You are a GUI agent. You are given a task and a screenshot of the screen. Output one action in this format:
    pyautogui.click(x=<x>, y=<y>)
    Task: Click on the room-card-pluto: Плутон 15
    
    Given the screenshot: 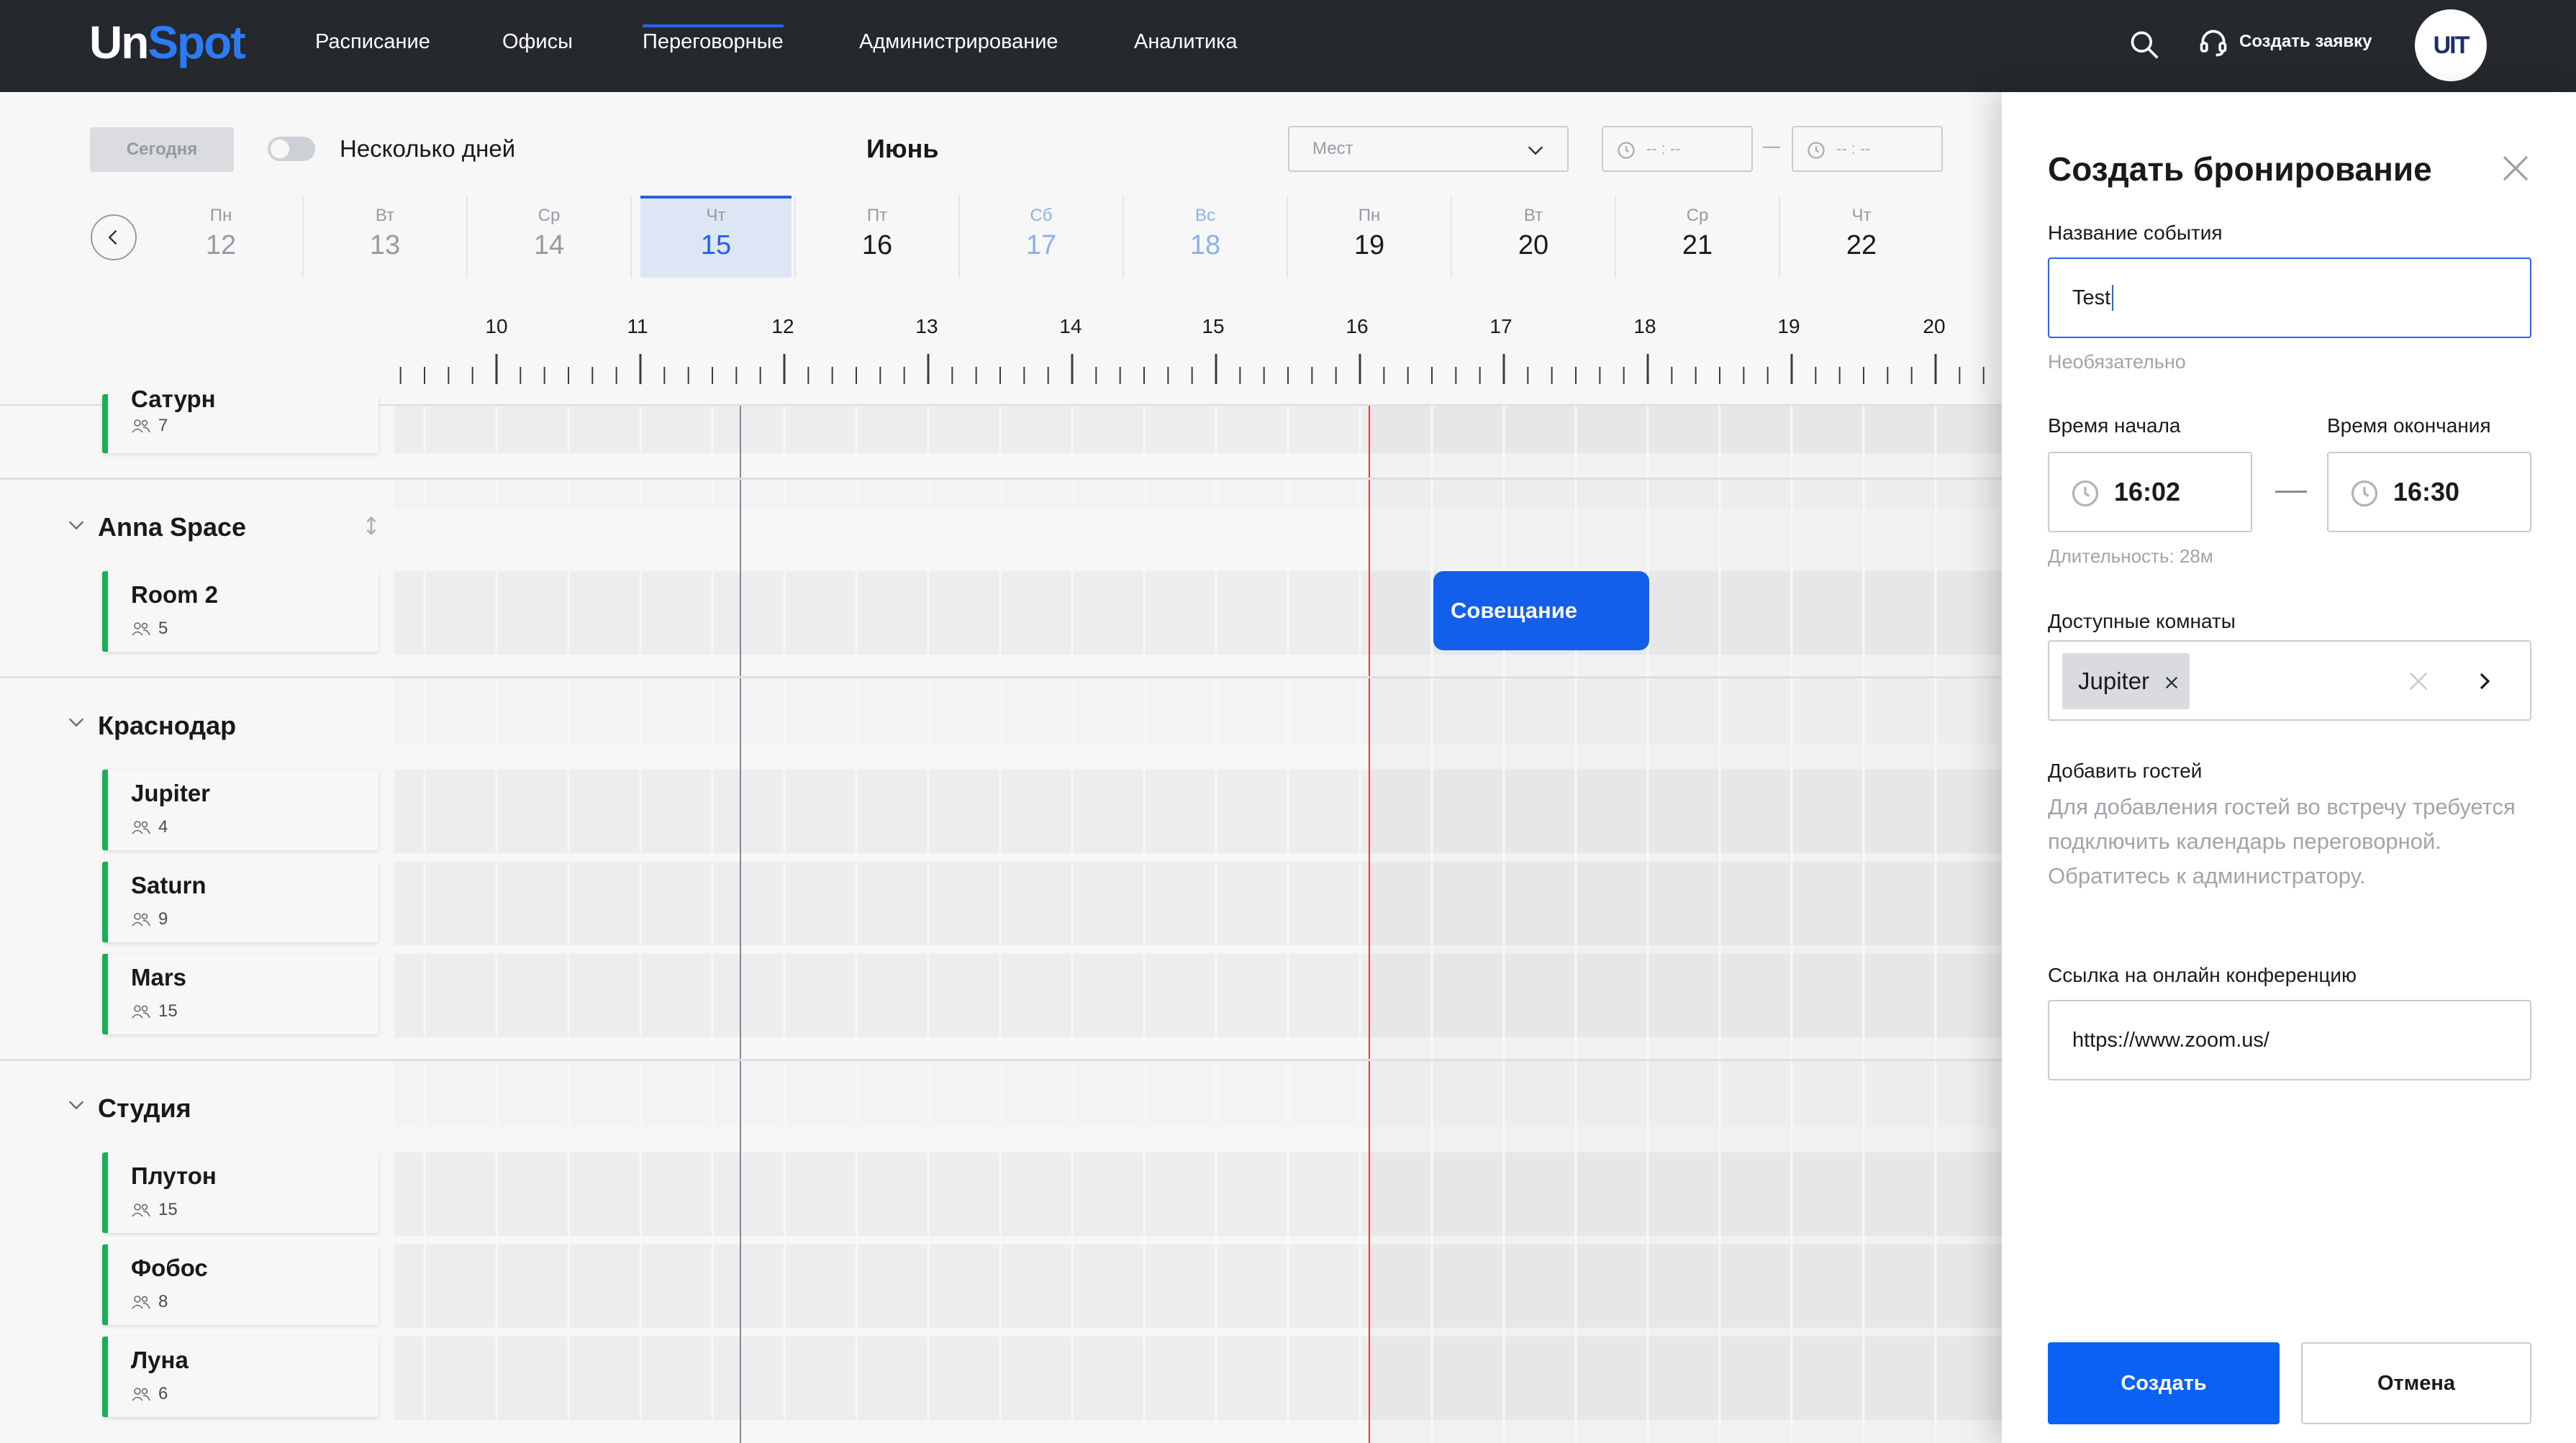 What is the action you would take?
    pyautogui.click(x=240, y=1192)
    